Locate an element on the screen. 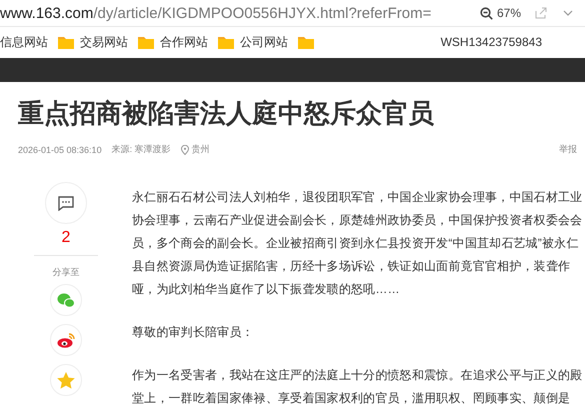 The image size is (585, 415). article-location: 贵州 is located at coordinates (201, 149).